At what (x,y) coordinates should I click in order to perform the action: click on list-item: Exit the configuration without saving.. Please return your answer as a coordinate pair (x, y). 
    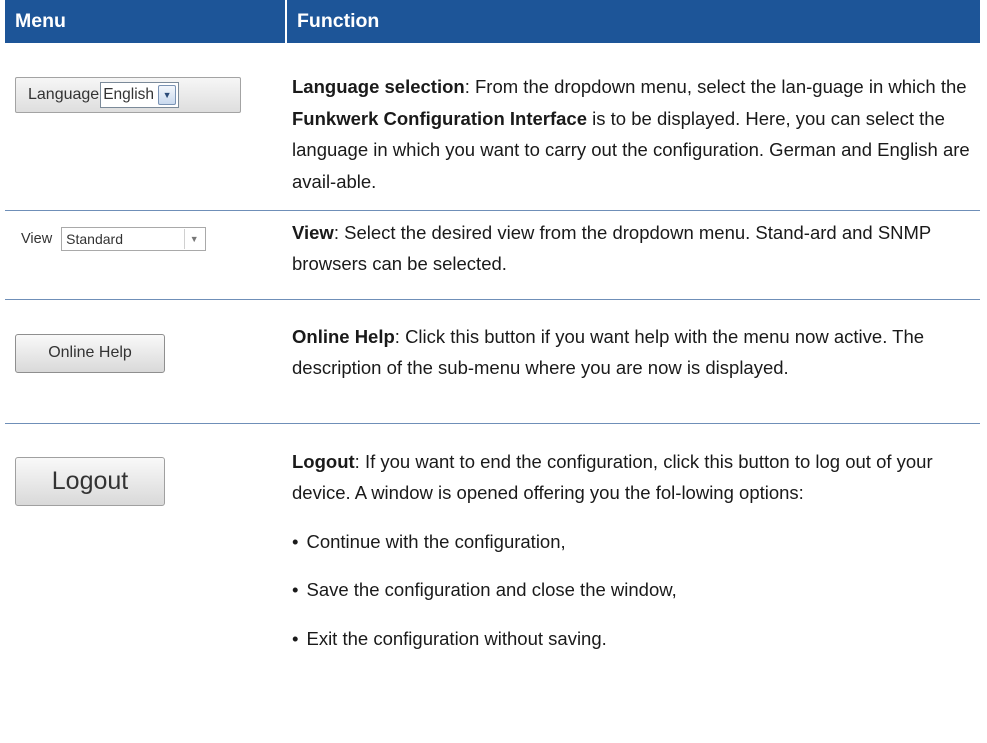
    Looking at the image, I should click on (631, 639).